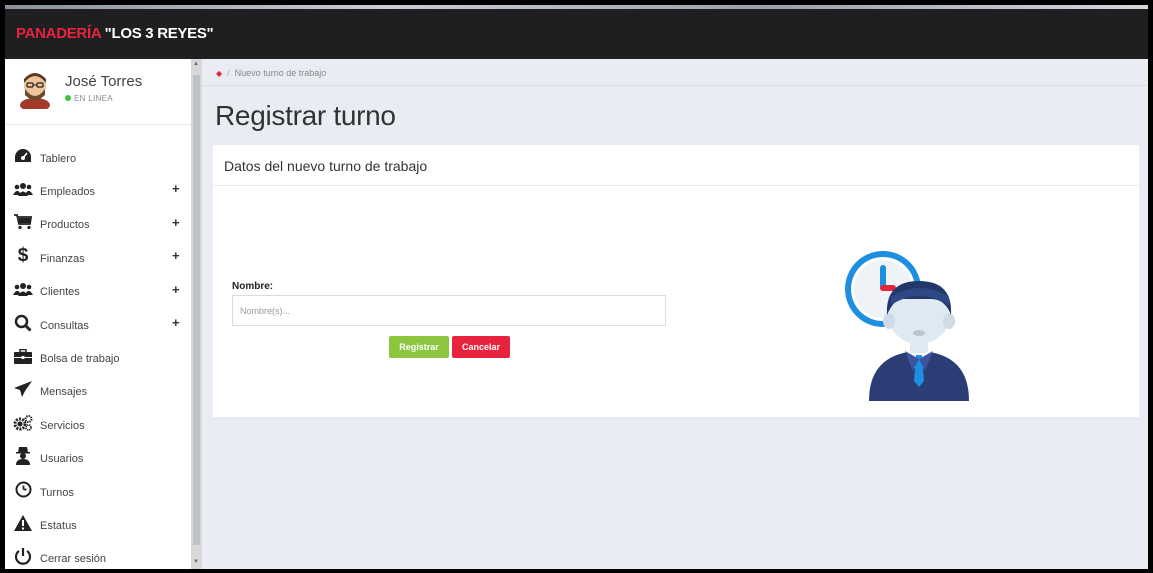 The width and height of the screenshot is (1153, 573). I want to click on sidebar: José Torres EN LINEA Tablero Empleados +, so click(98, 314).